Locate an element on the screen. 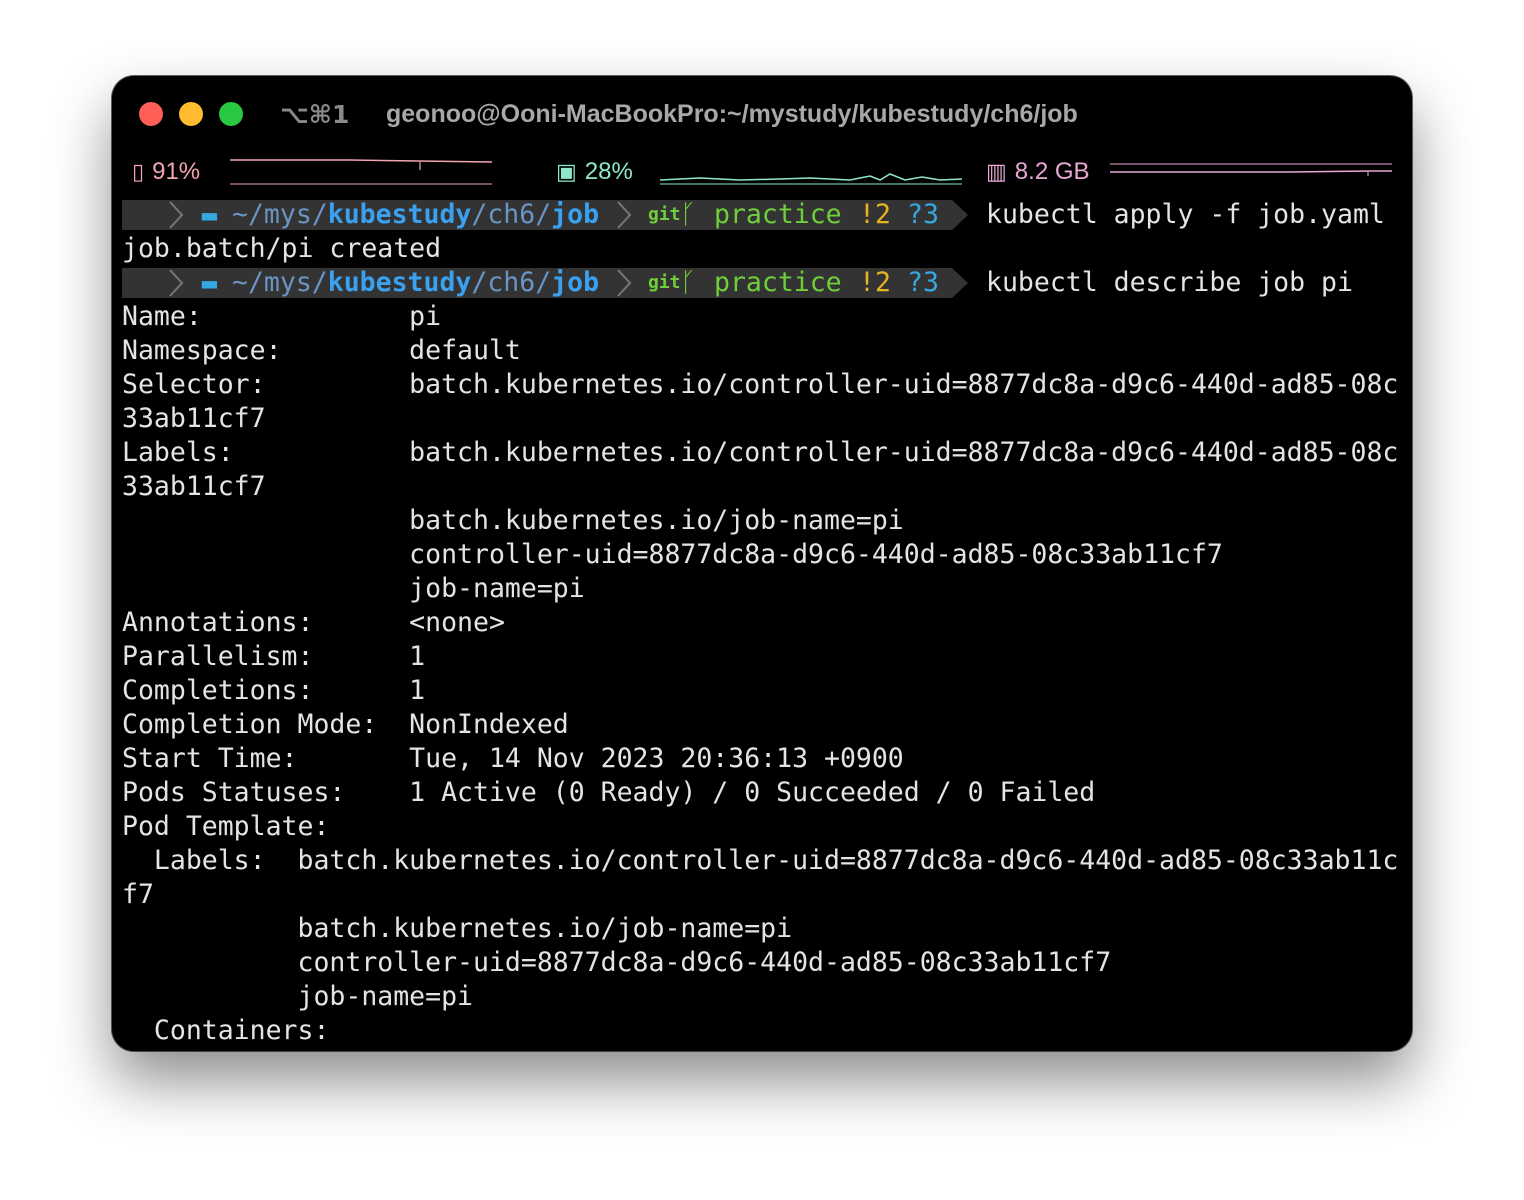 The image size is (1524, 1200). output-line: Containers: is located at coordinates (226, 1030).